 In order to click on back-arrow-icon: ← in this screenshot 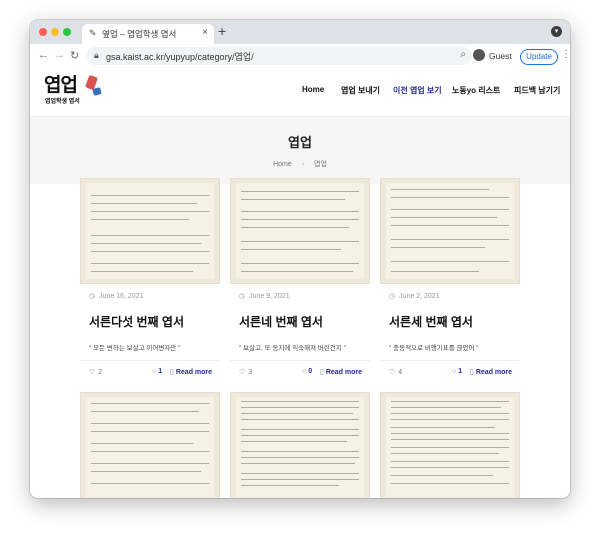, I will do `click(43, 55)`.